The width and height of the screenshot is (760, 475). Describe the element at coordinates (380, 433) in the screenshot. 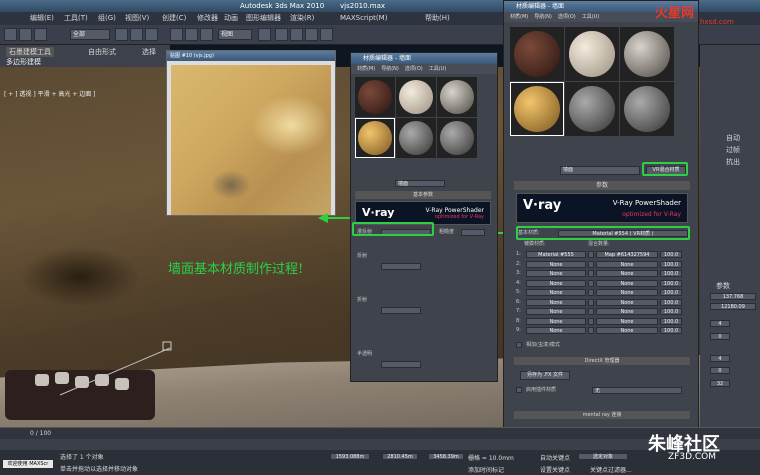

I see `time-slider: 0 / 100` at that location.